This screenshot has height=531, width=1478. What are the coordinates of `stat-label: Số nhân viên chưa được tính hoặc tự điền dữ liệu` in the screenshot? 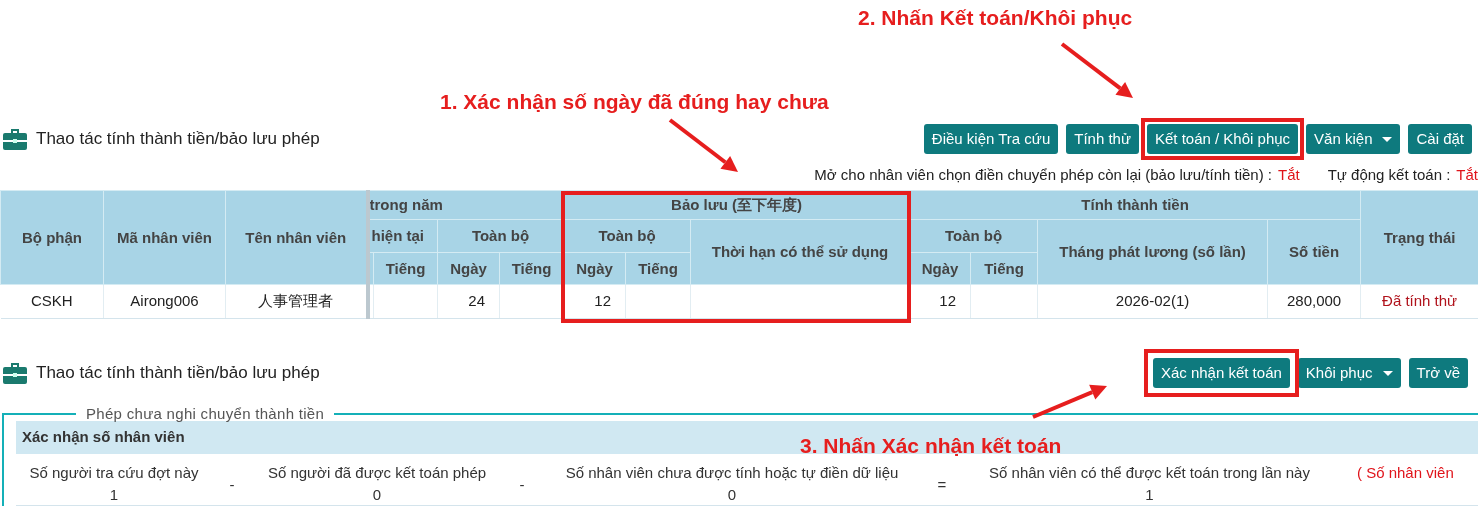 It's located at (732, 473).